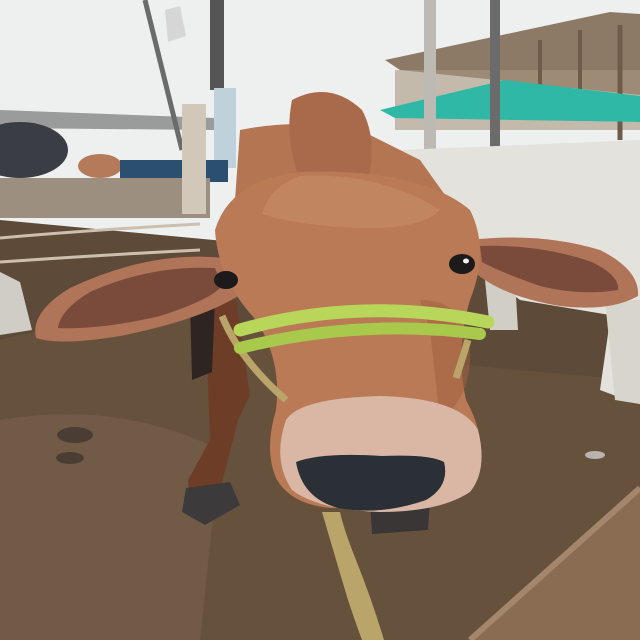 This screenshot has height=640, width=640. What do you see at coordinates (100, 166) in the screenshot?
I see `small-cow-far` at bounding box center [100, 166].